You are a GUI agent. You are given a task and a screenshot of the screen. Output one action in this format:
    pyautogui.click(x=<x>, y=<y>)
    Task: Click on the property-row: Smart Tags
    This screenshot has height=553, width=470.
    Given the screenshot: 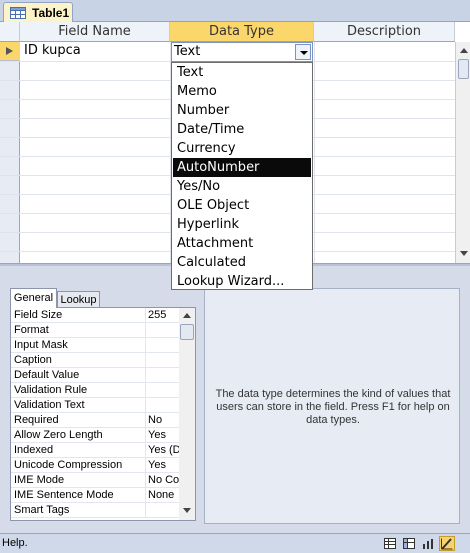 What is the action you would take?
    pyautogui.click(x=95, y=510)
    